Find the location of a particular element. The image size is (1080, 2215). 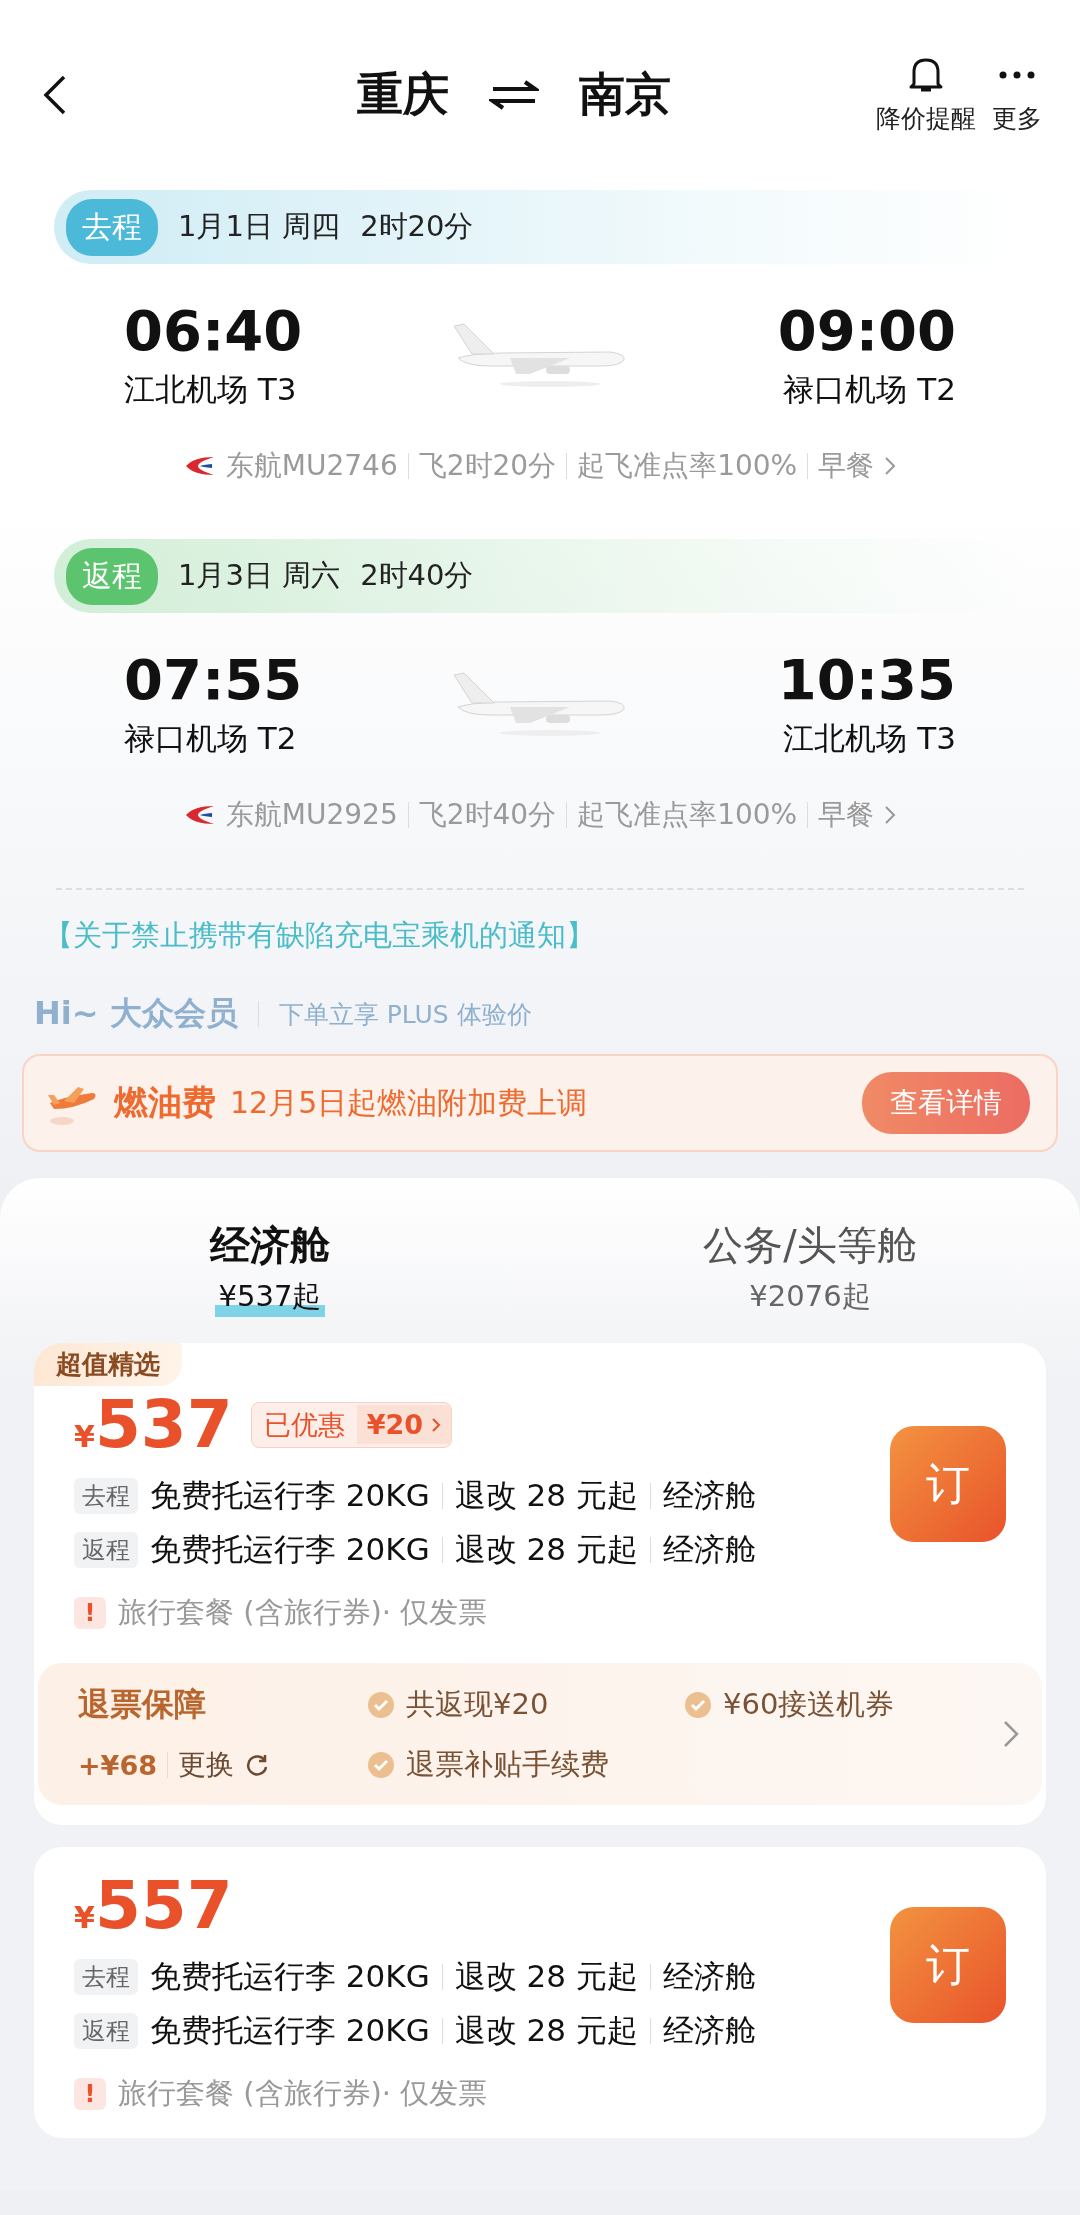

leg-date: 1月3日 周六 is located at coordinates (259, 575).